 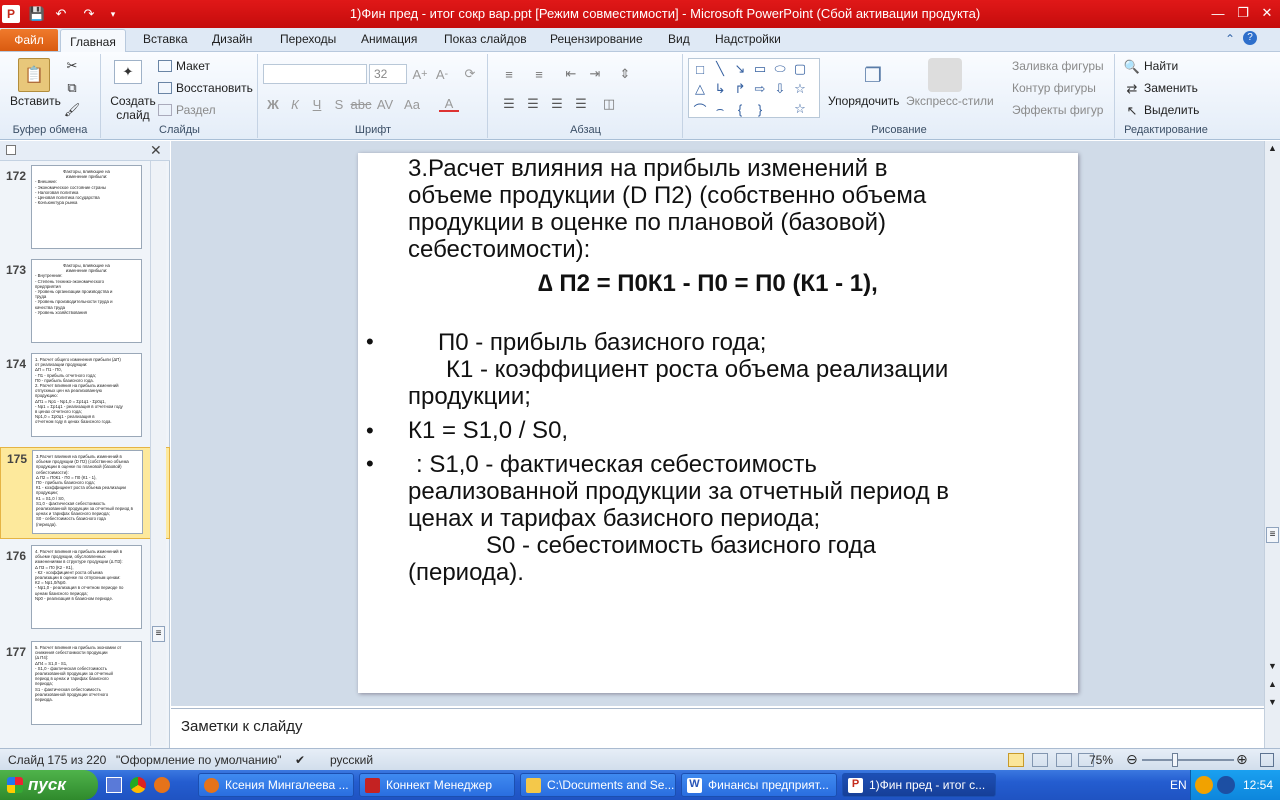 What do you see at coordinates (361, 104) in the screenshot?
I see `strikethrough-icon: abc` at bounding box center [361, 104].